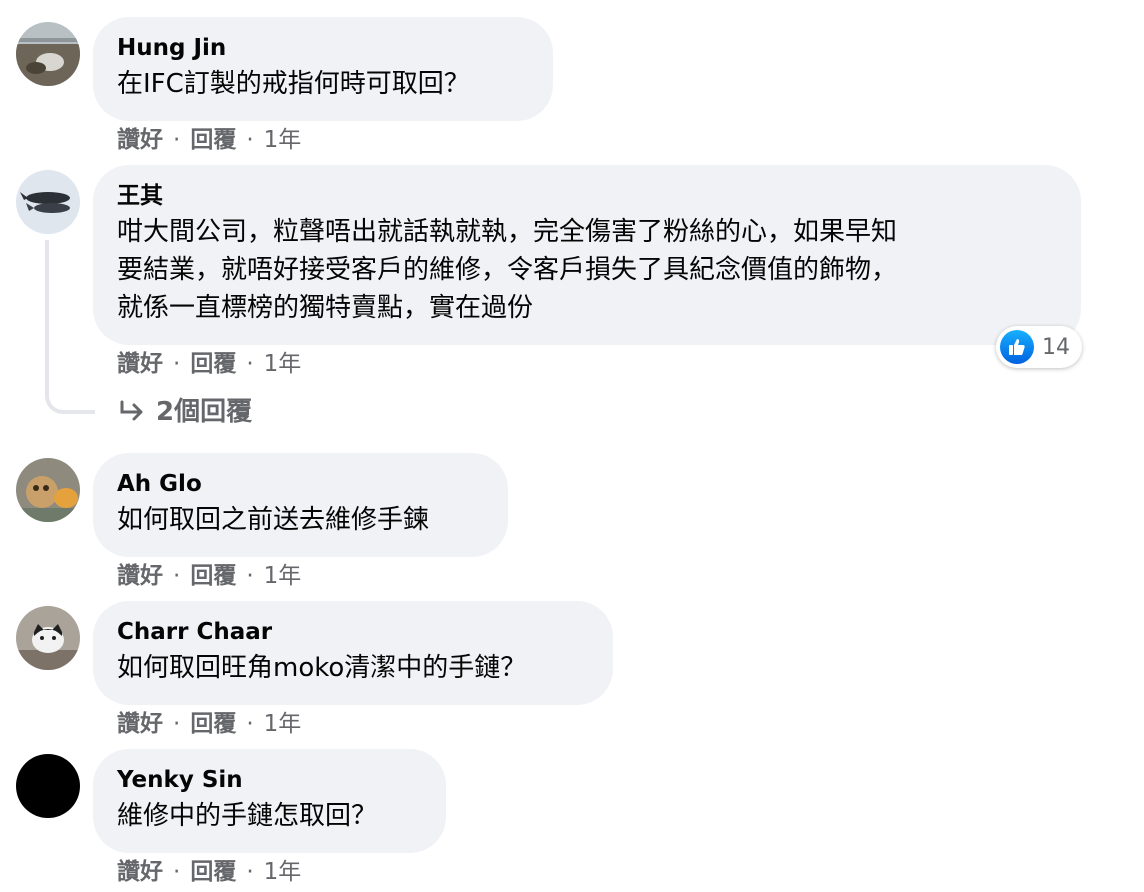 The width and height of the screenshot is (1144, 892). Describe the element at coordinates (322, 668) in the screenshot. I see `comment-text: 如何取回旺角moko清潔中的手鏈？` at that location.